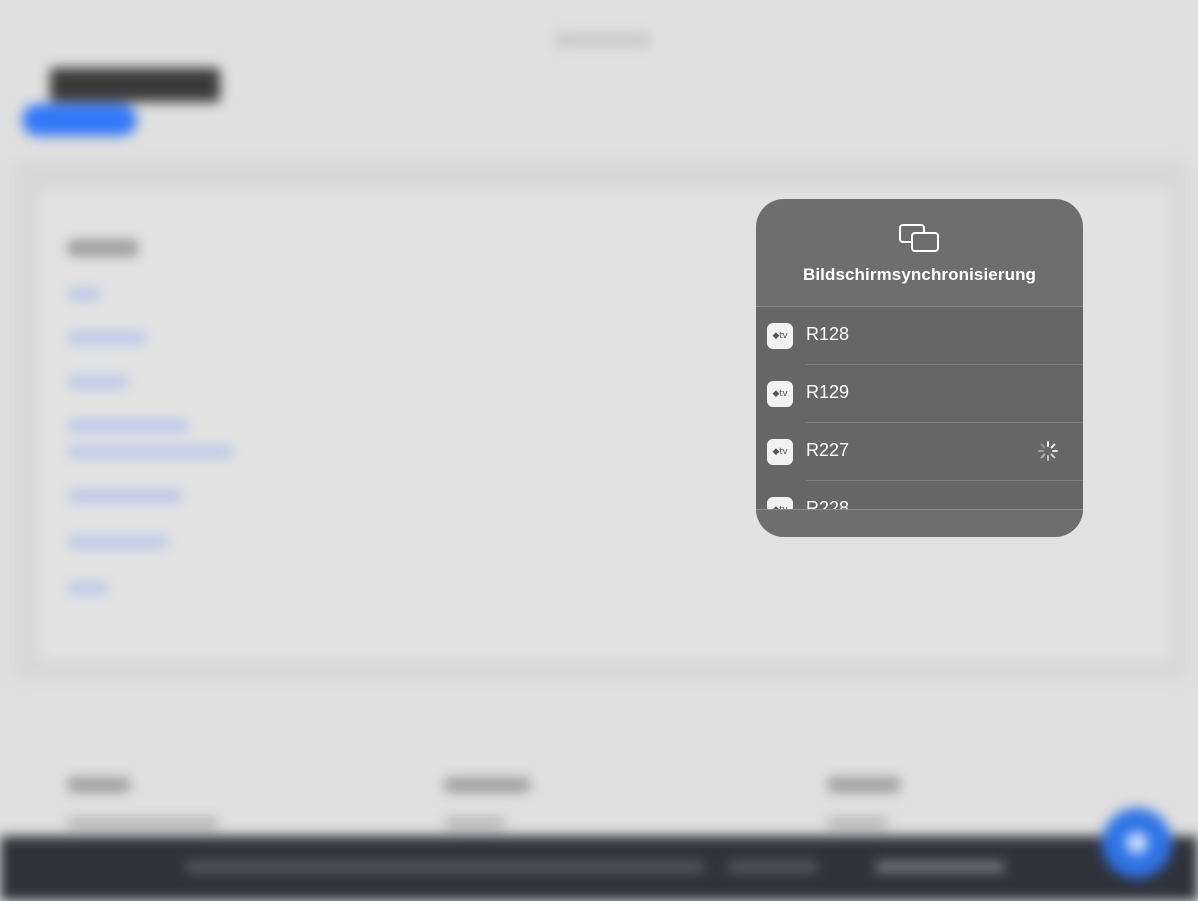 The height and width of the screenshot is (901, 1198). Describe the element at coordinates (919, 394) in the screenshot. I see `device-row-r129: ◆tv R129` at that location.